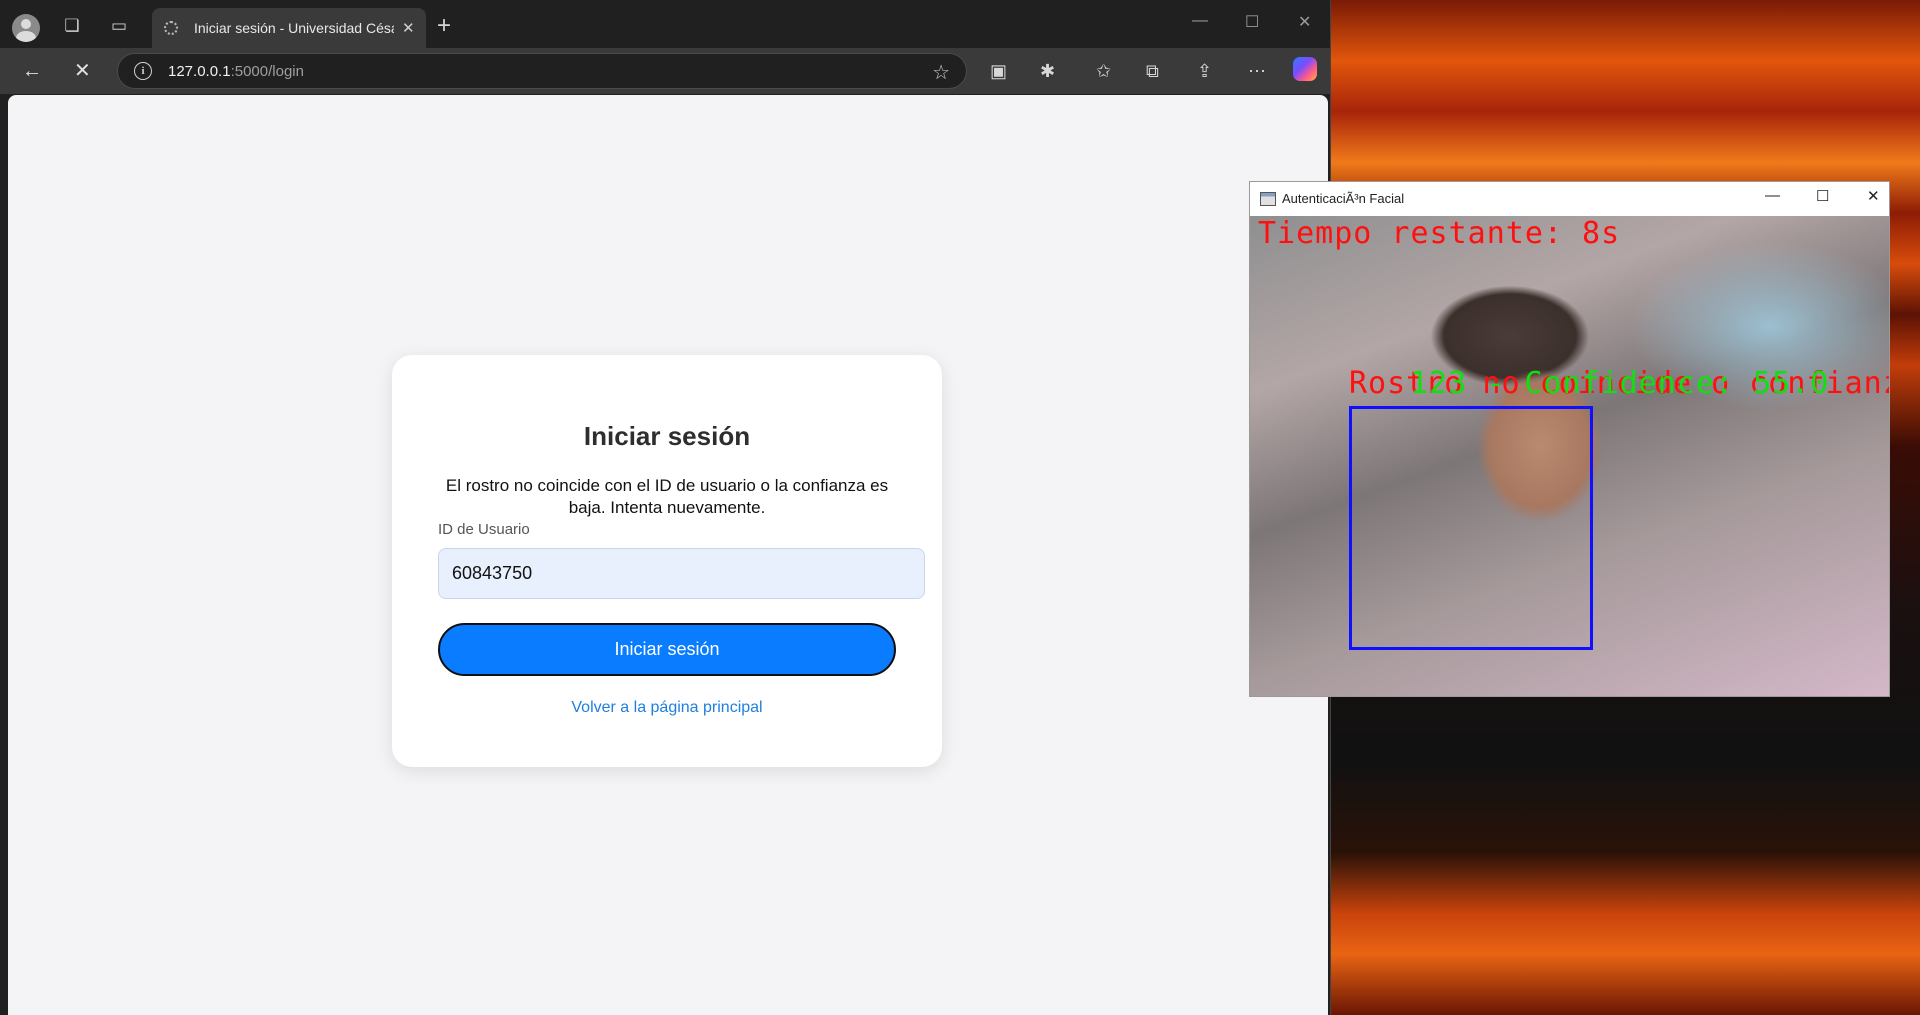 The height and width of the screenshot is (1015, 1920). What do you see at coordinates (1439, 233) in the screenshot?
I see `timer-overlay: Tiempo restante: 8s` at bounding box center [1439, 233].